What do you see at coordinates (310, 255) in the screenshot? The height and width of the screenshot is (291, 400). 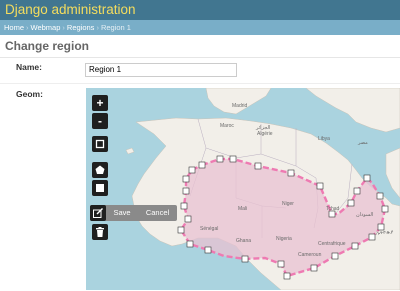 I see `place-label-cameroon: Cameroun` at bounding box center [310, 255].